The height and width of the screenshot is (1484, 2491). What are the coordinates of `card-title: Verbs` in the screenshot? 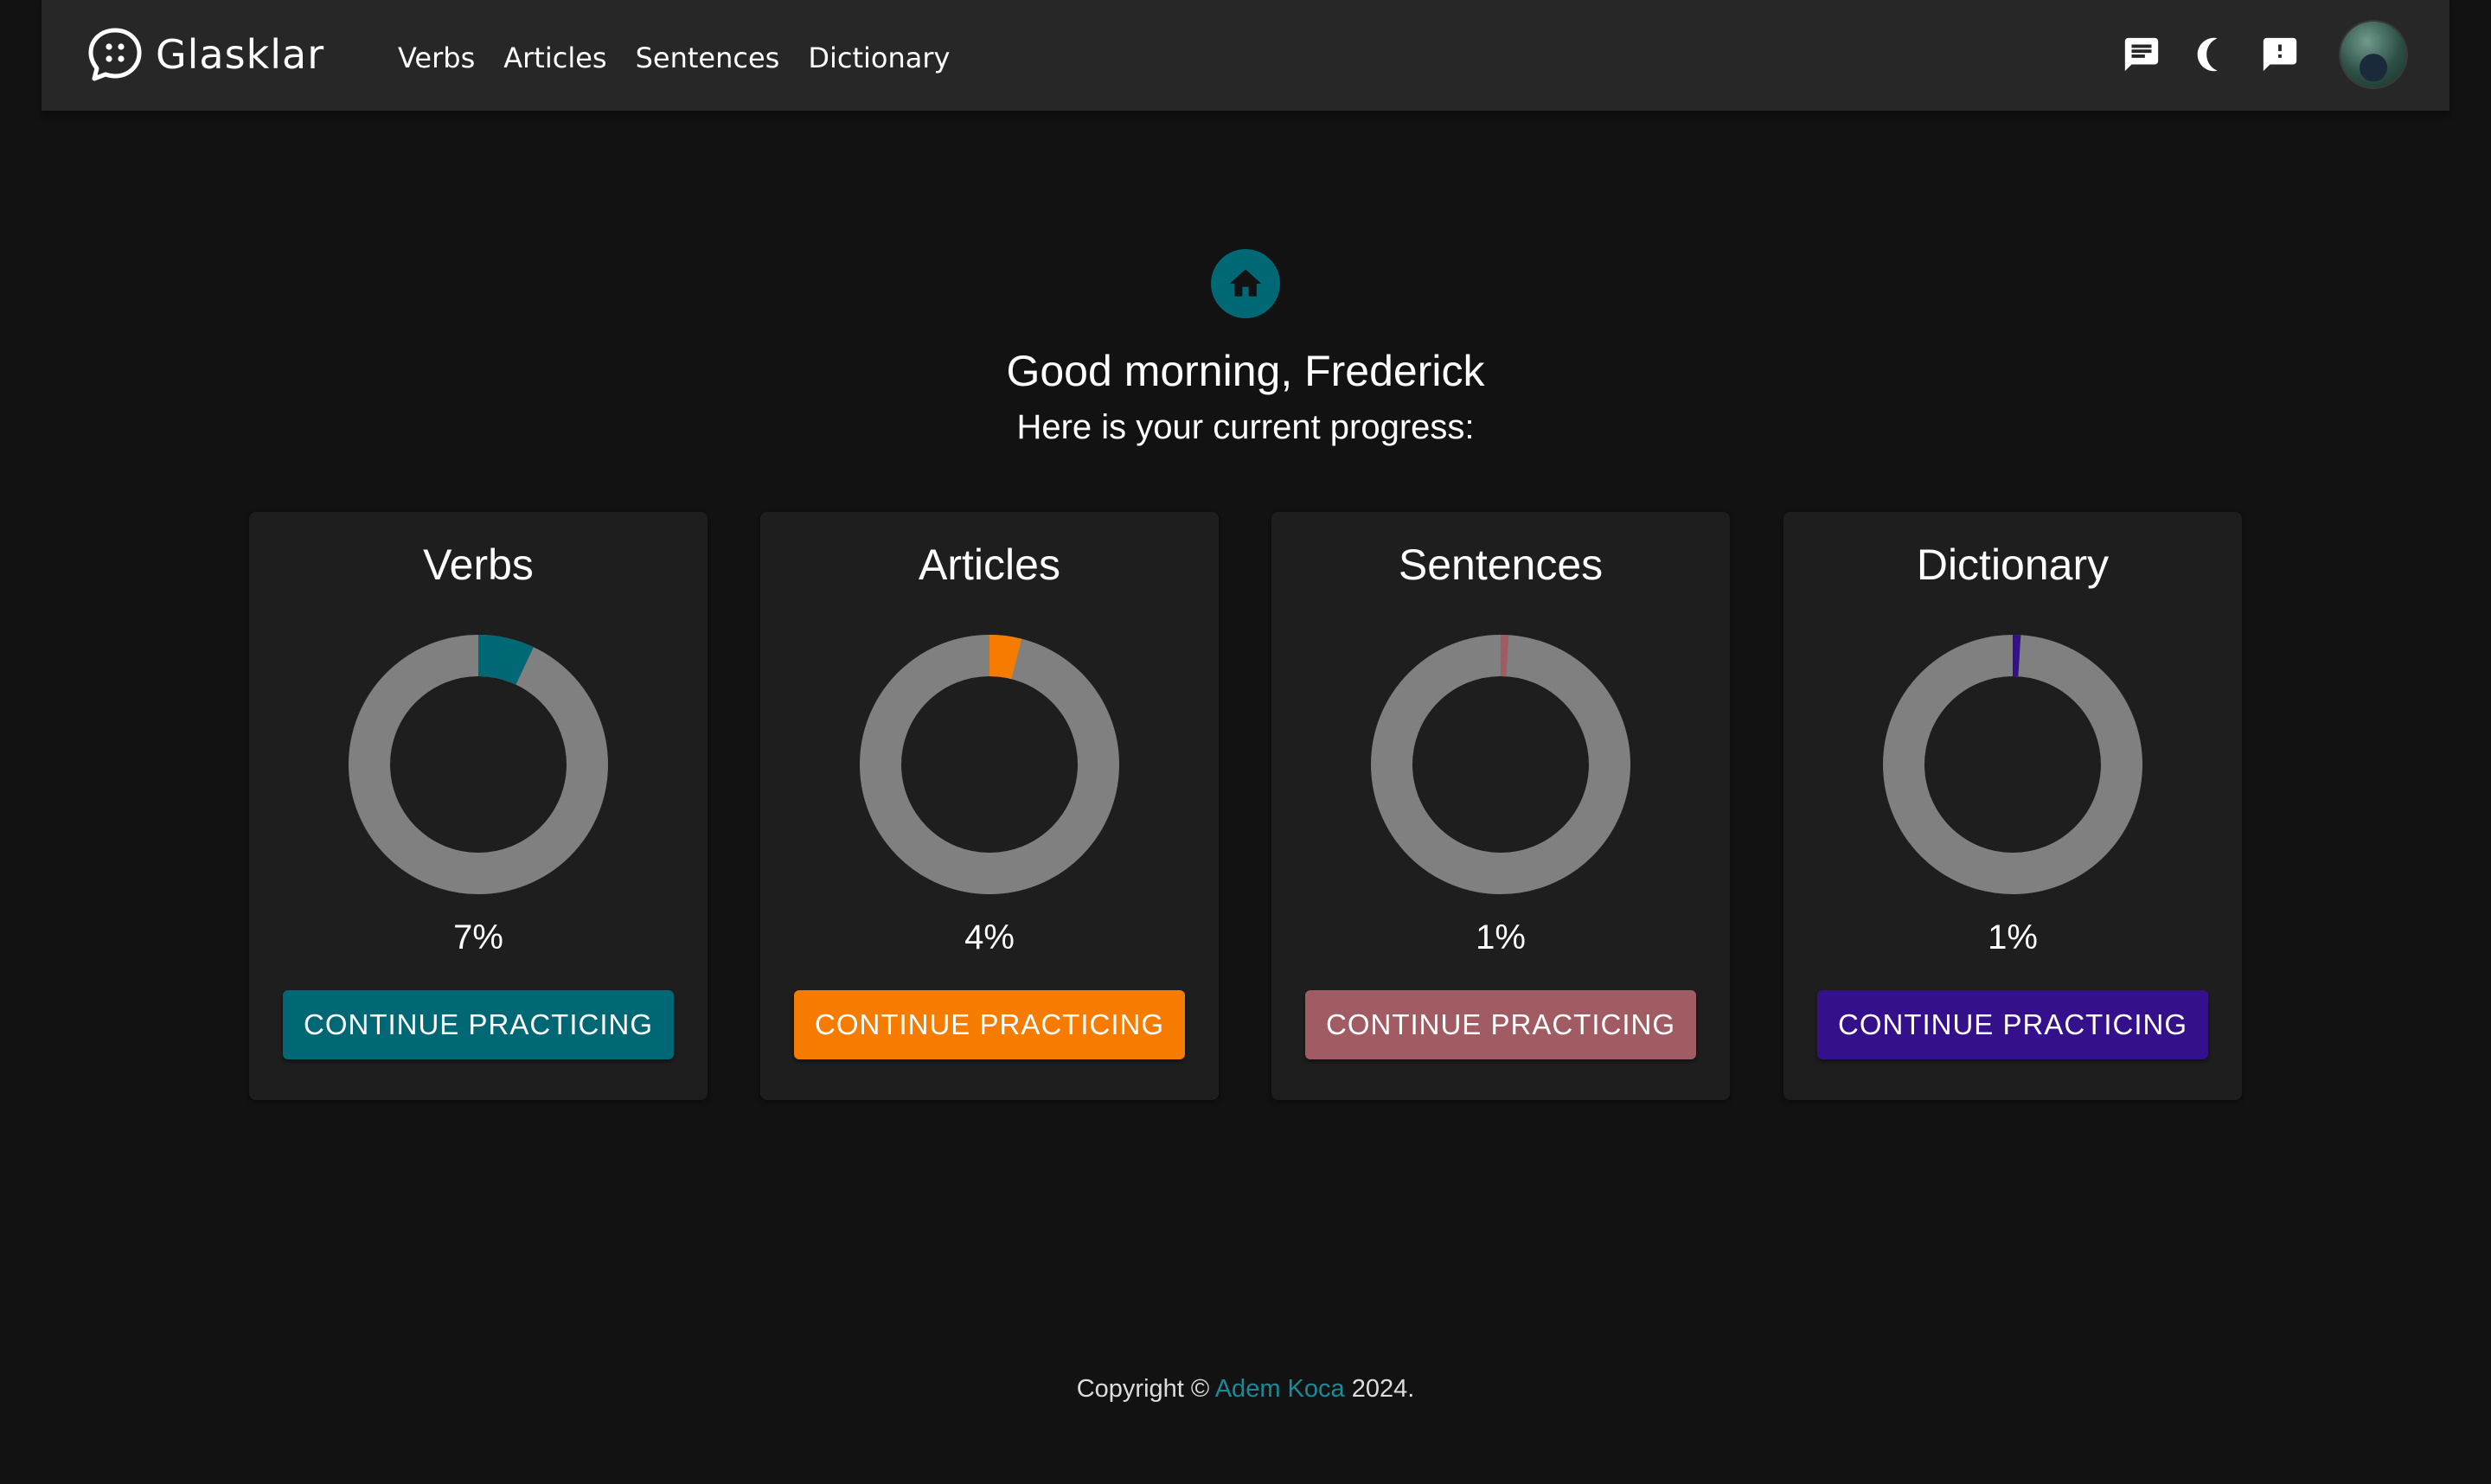 It's located at (478, 565).